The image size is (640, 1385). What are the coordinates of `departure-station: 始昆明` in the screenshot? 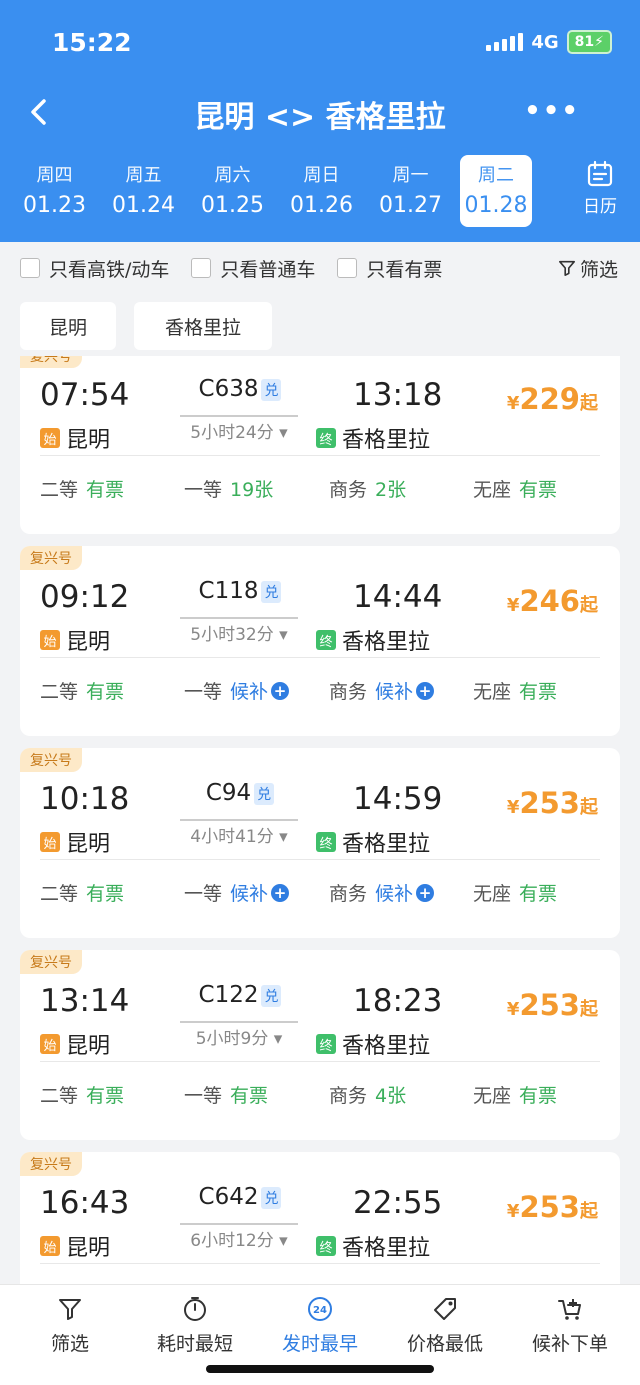 It's located at (75, 640).